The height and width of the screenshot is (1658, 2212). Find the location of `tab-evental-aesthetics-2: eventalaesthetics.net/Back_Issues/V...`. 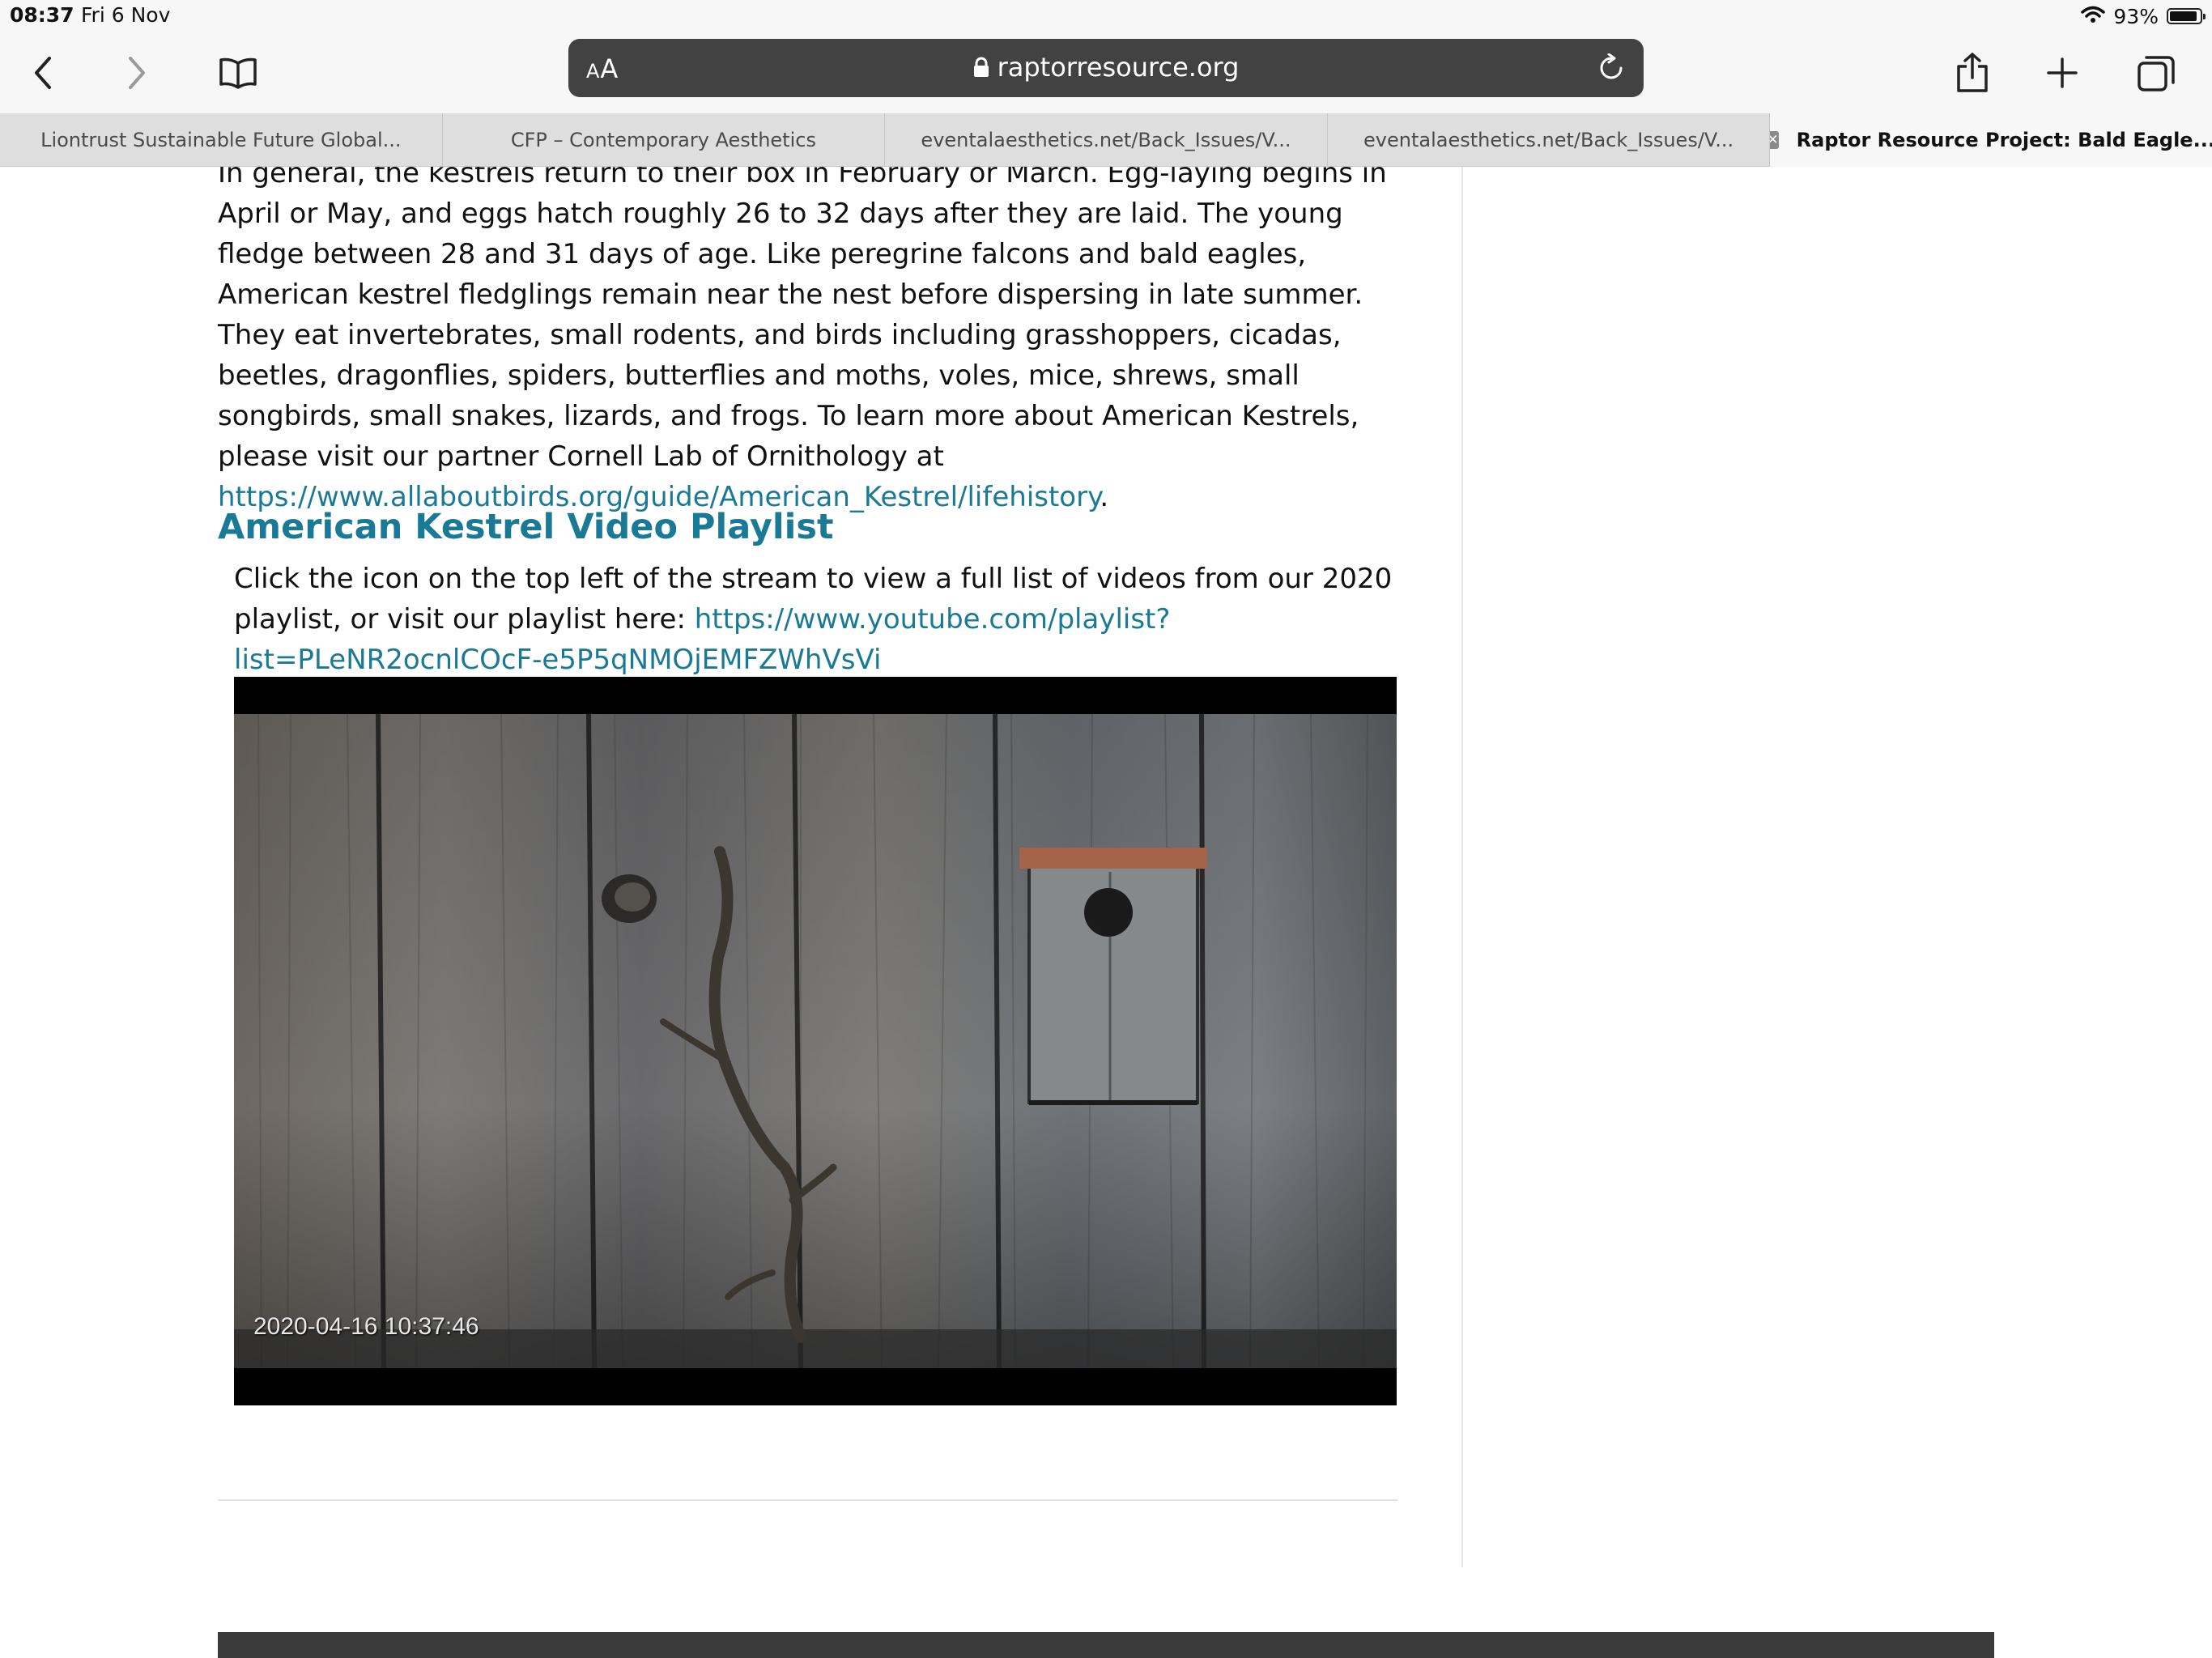

tab-evental-aesthetics-2: eventalaesthetics.net/Back_Issues/V... is located at coordinates (1549, 140).